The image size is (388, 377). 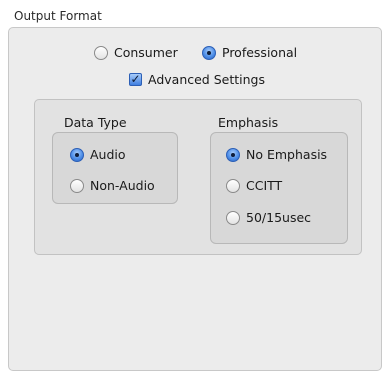 What do you see at coordinates (77, 154) in the screenshot?
I see `audio-radio-button-icon` at bounding box center [77, 154].